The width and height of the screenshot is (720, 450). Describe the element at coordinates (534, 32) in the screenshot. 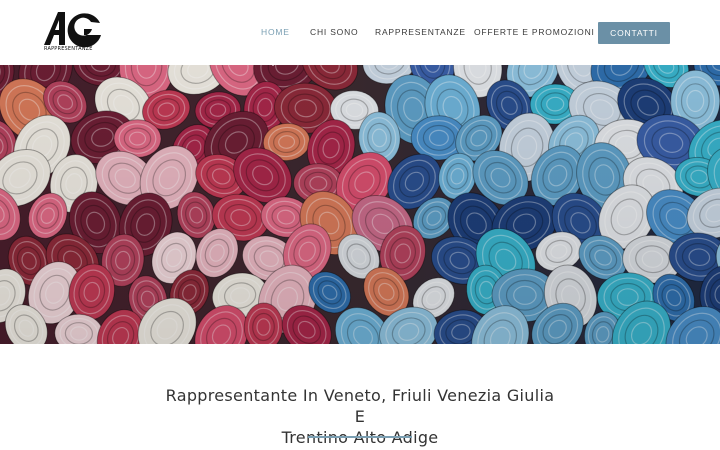

I see `nav-item-offerte-e-promozioni: OFFERTE E PROMOZIONI` at that location.